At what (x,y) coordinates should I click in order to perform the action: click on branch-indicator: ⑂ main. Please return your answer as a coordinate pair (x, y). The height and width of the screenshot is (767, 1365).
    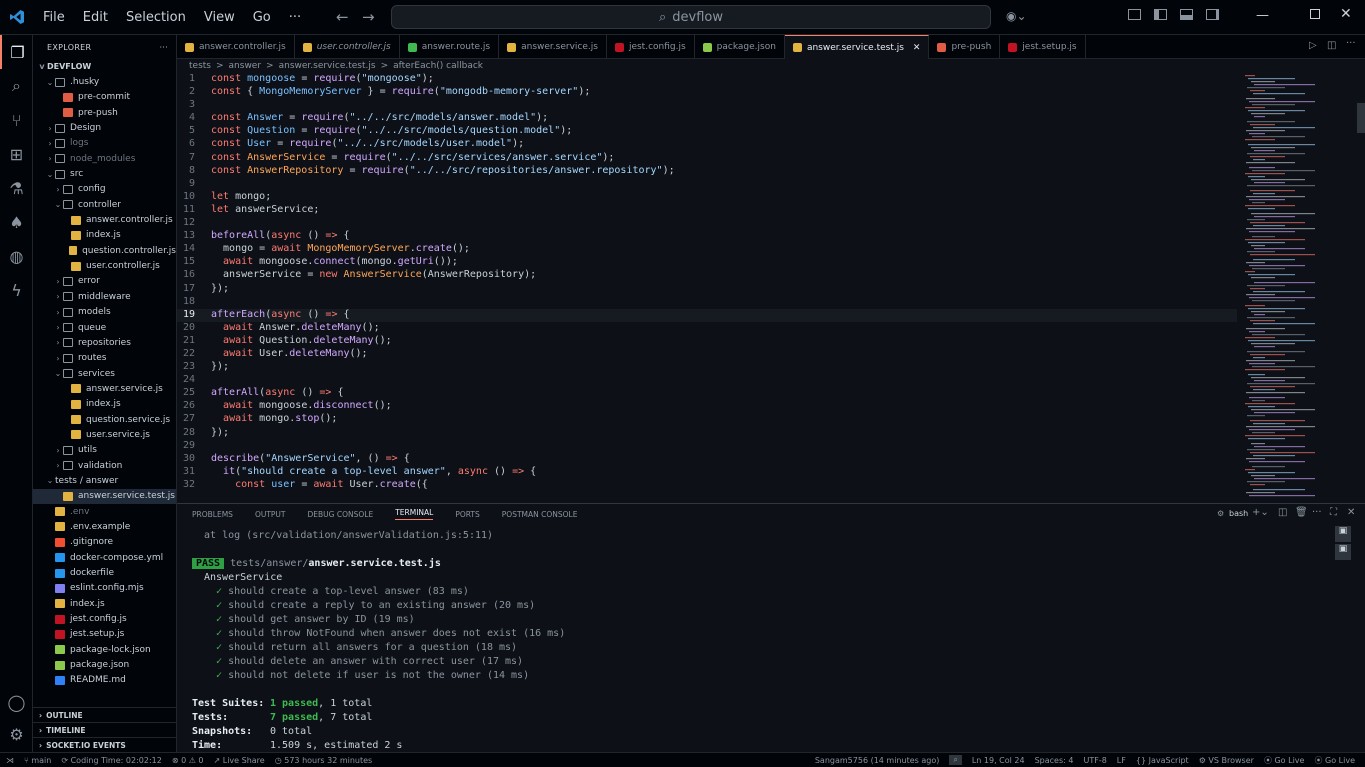
    Looking at the image, I should click on (37, 760).